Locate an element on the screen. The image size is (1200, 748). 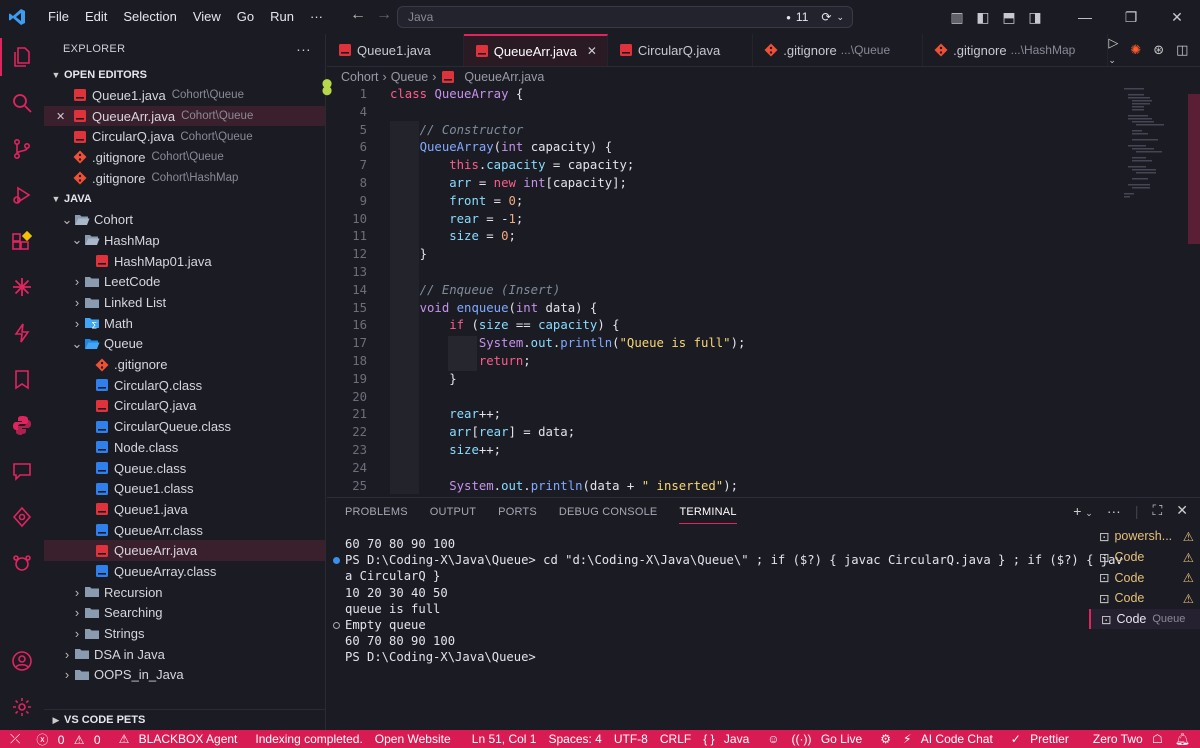
blackbox-agent: ⚠ BLACKBOX Agent is located at coordinates (181, 739).